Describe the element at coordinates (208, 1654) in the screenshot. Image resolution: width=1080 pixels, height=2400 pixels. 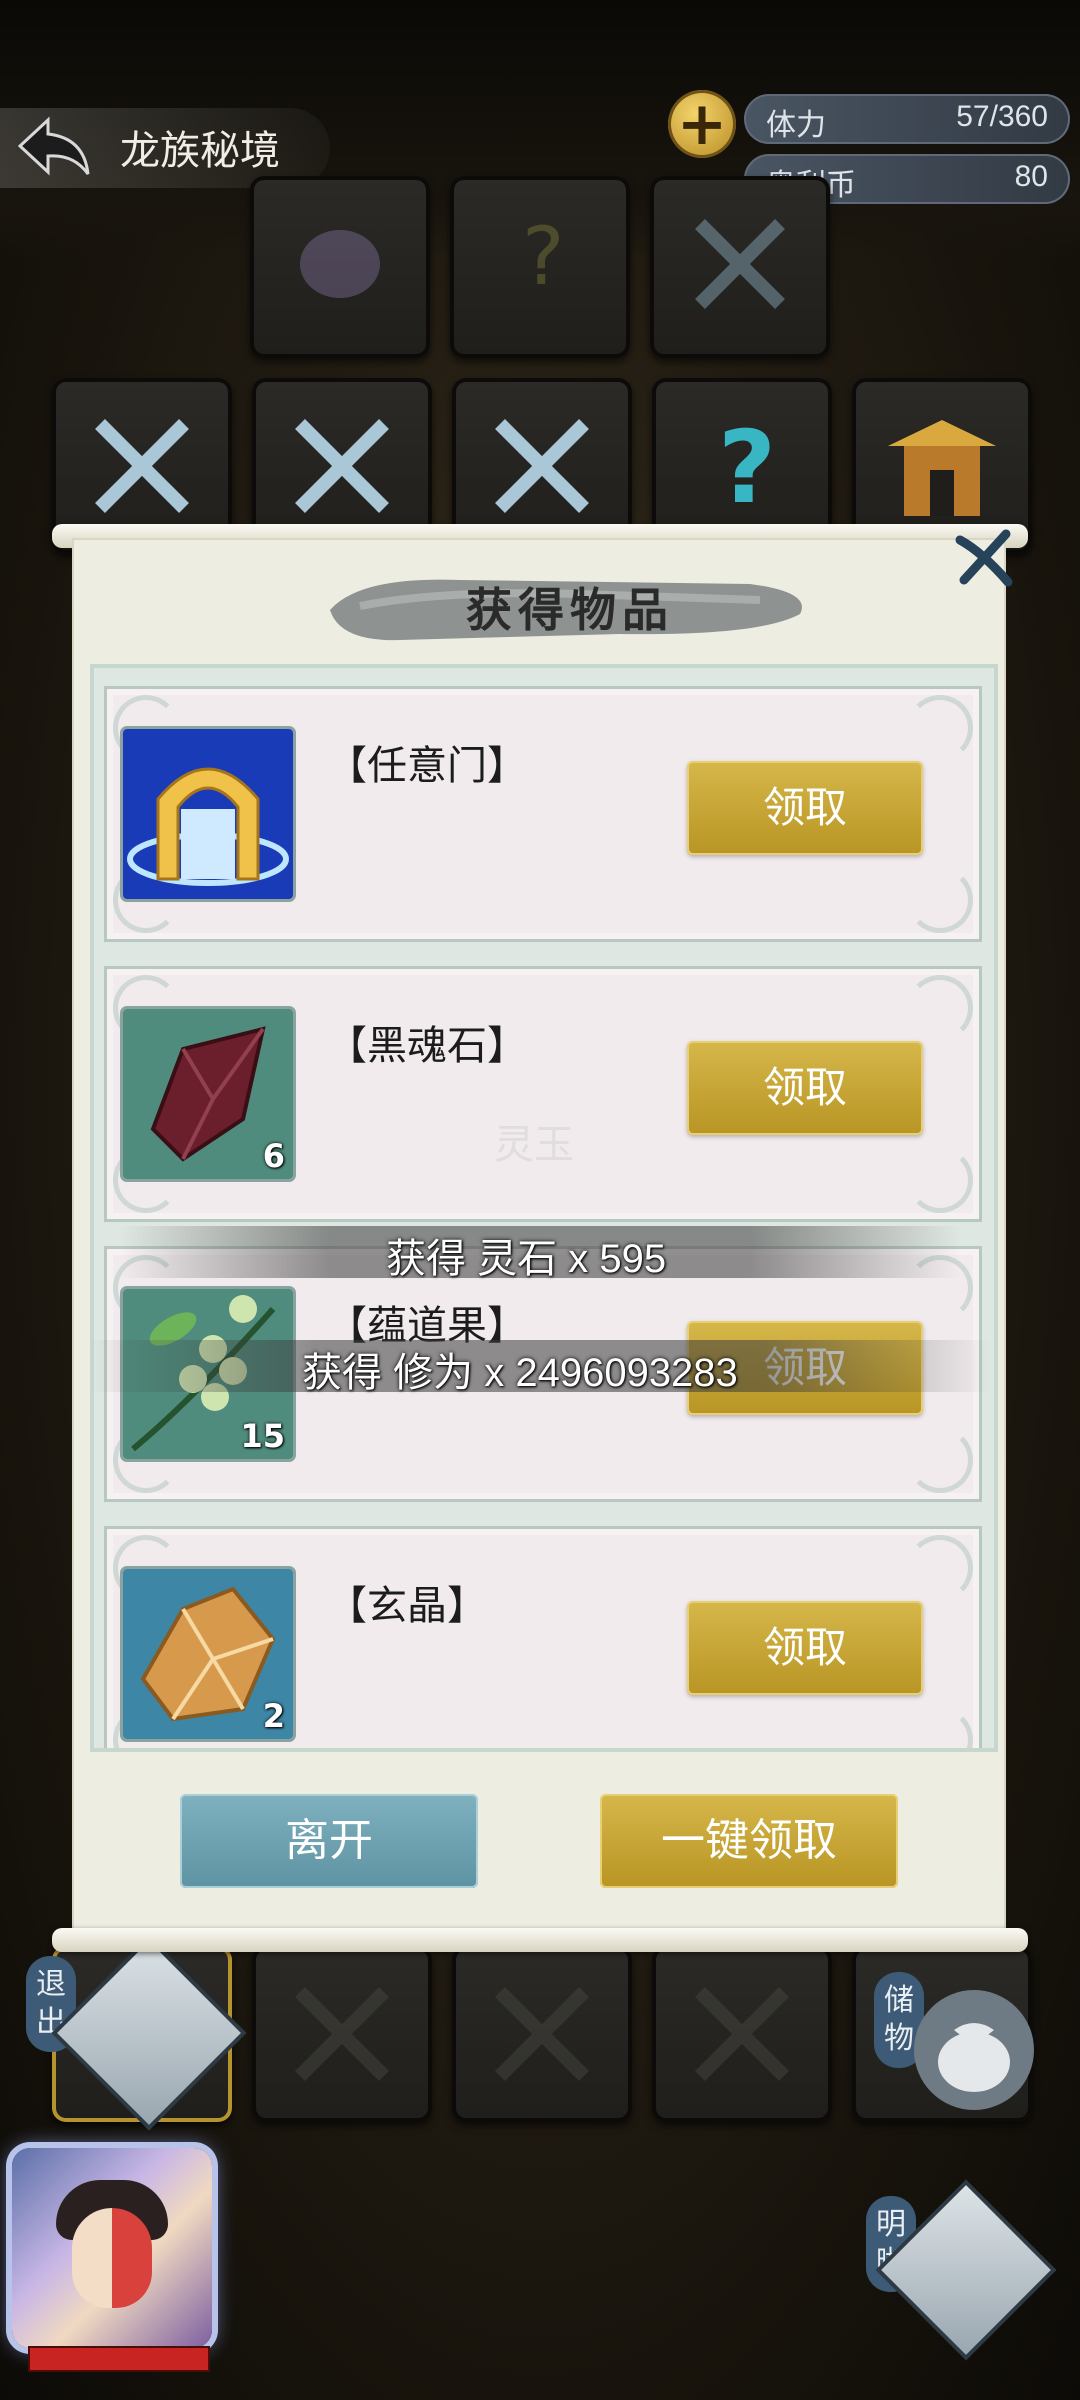
I see `mystic-crystal-icon: 2` at that location.